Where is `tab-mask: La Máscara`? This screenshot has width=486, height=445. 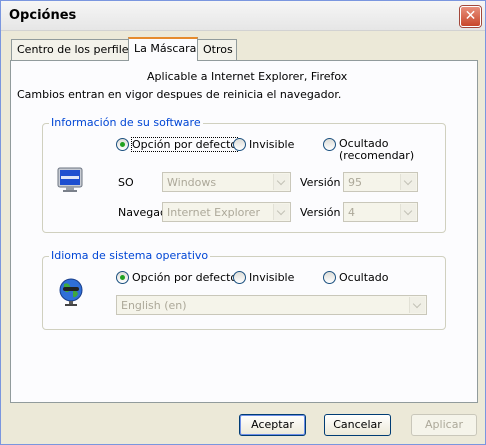 tab-mask: La Máscara is located at coordinates (163, 49).